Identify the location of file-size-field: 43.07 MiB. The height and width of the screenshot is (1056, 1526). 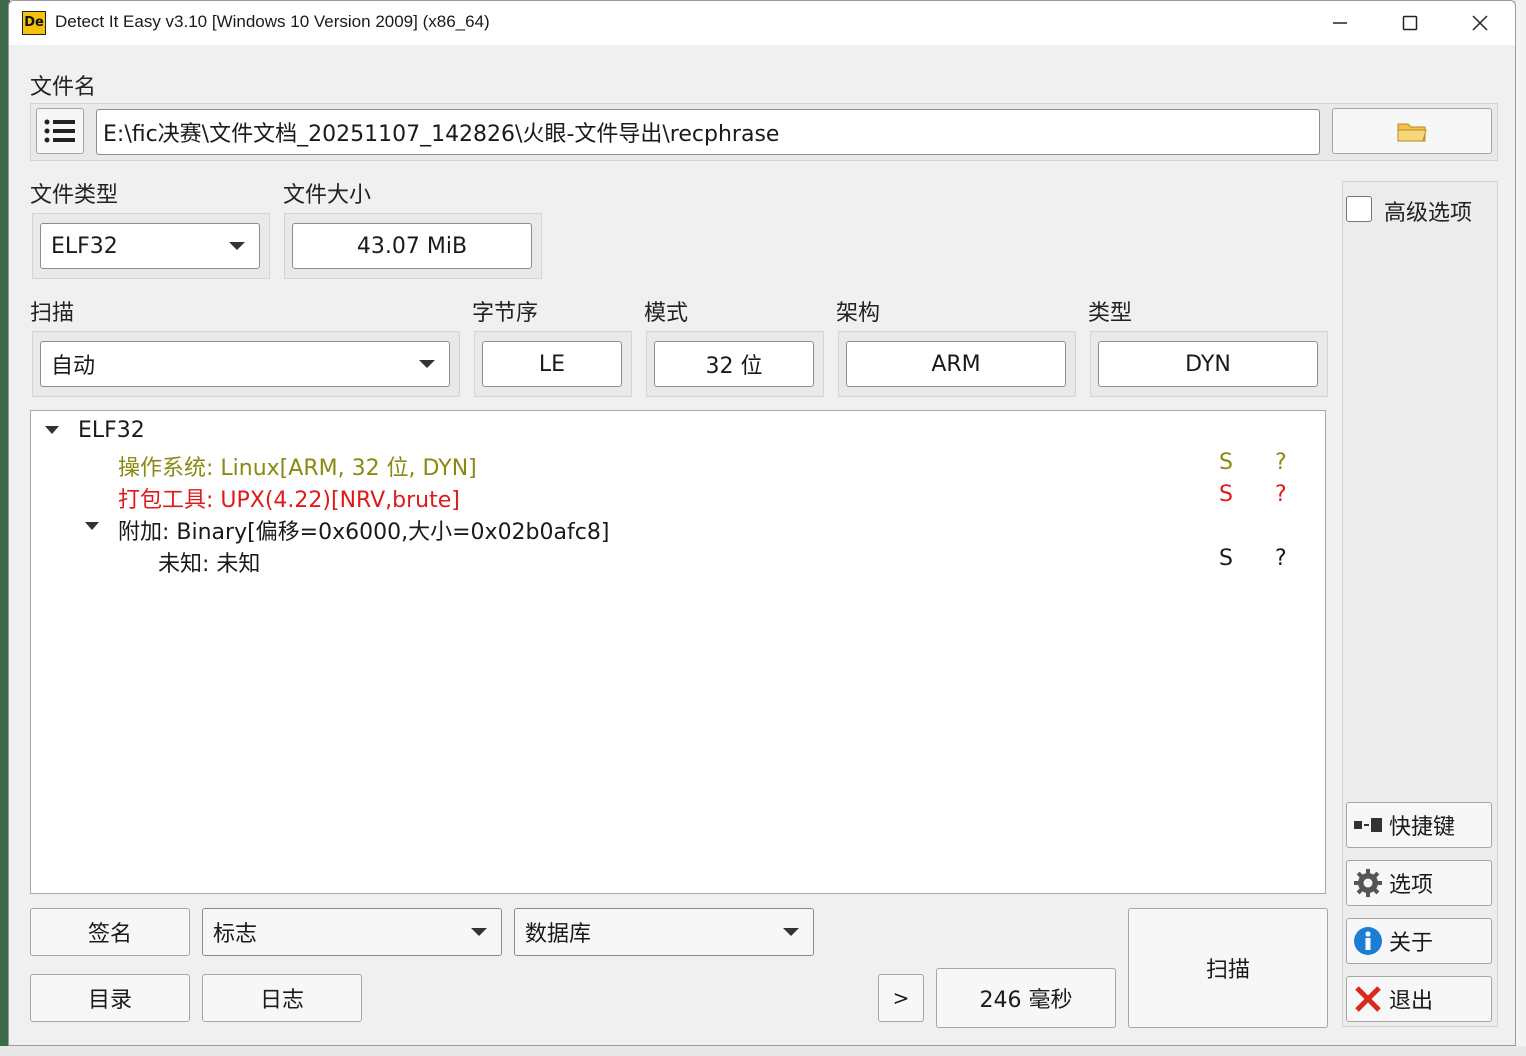
(412, 246).